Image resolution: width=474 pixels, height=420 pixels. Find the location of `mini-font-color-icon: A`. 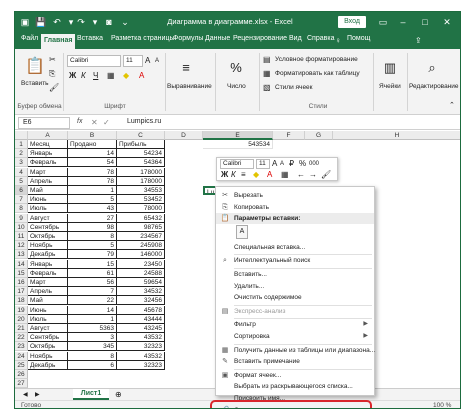

mini-font-color-icon: A is located at coordinates (269, 175).